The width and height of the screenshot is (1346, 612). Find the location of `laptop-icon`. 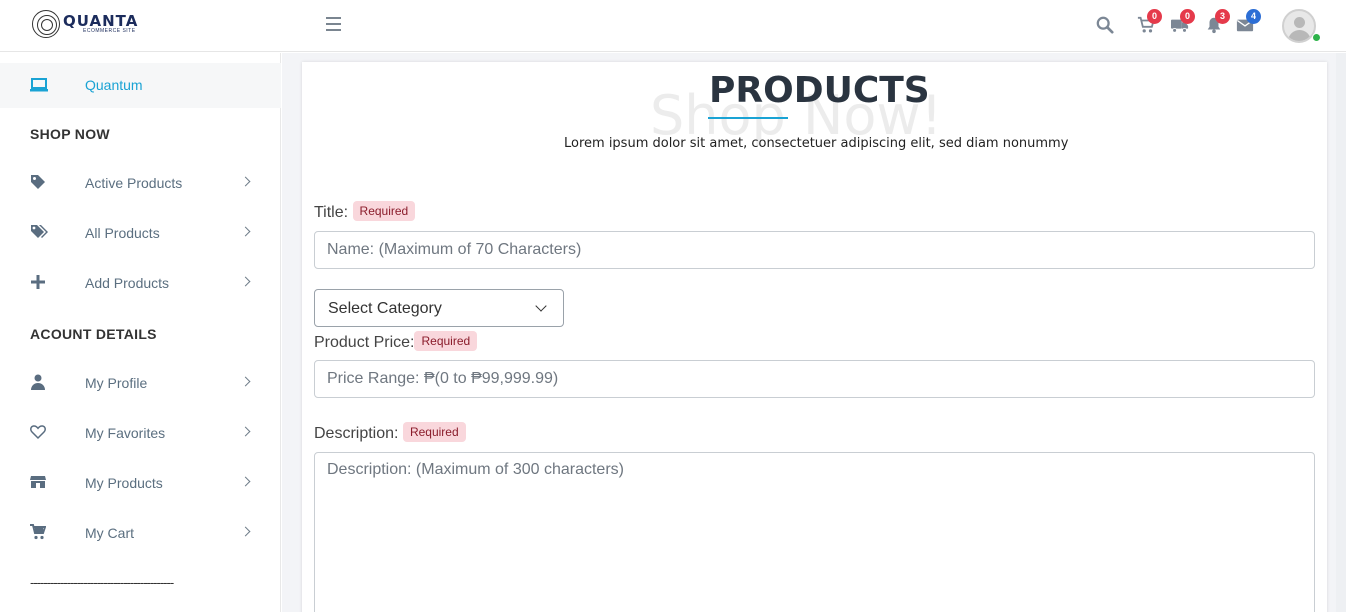

laptop-icon is located at coordinates (39, 85).